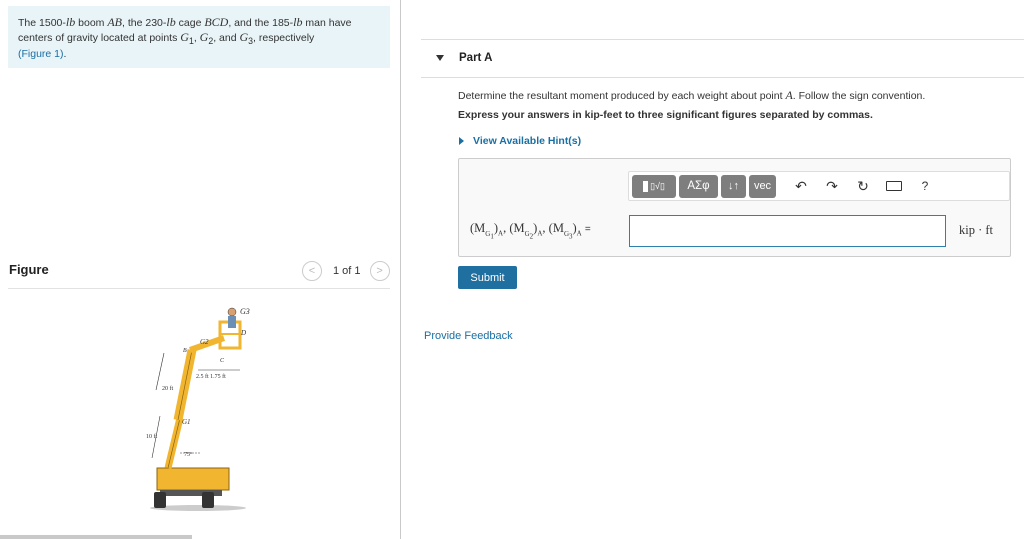  I want to click on label-c: C, so click(222, 361).